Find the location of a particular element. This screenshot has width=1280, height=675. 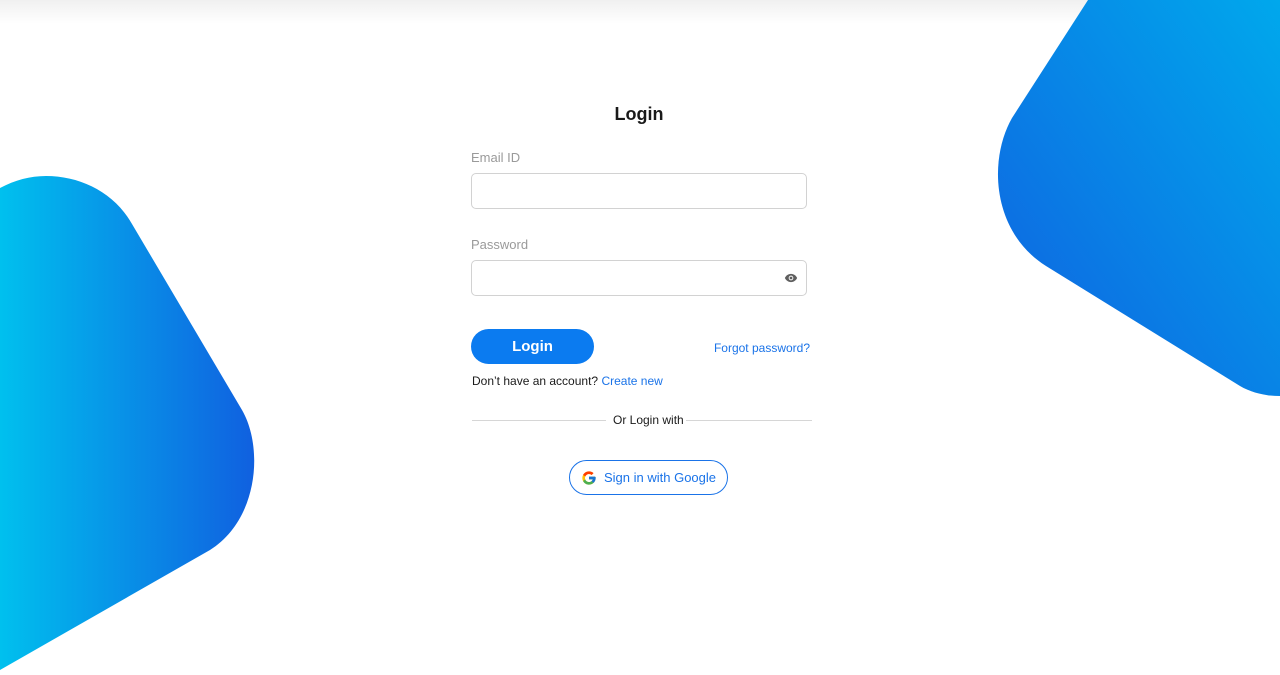

divider-line-right is located at coordinates (749, 420).